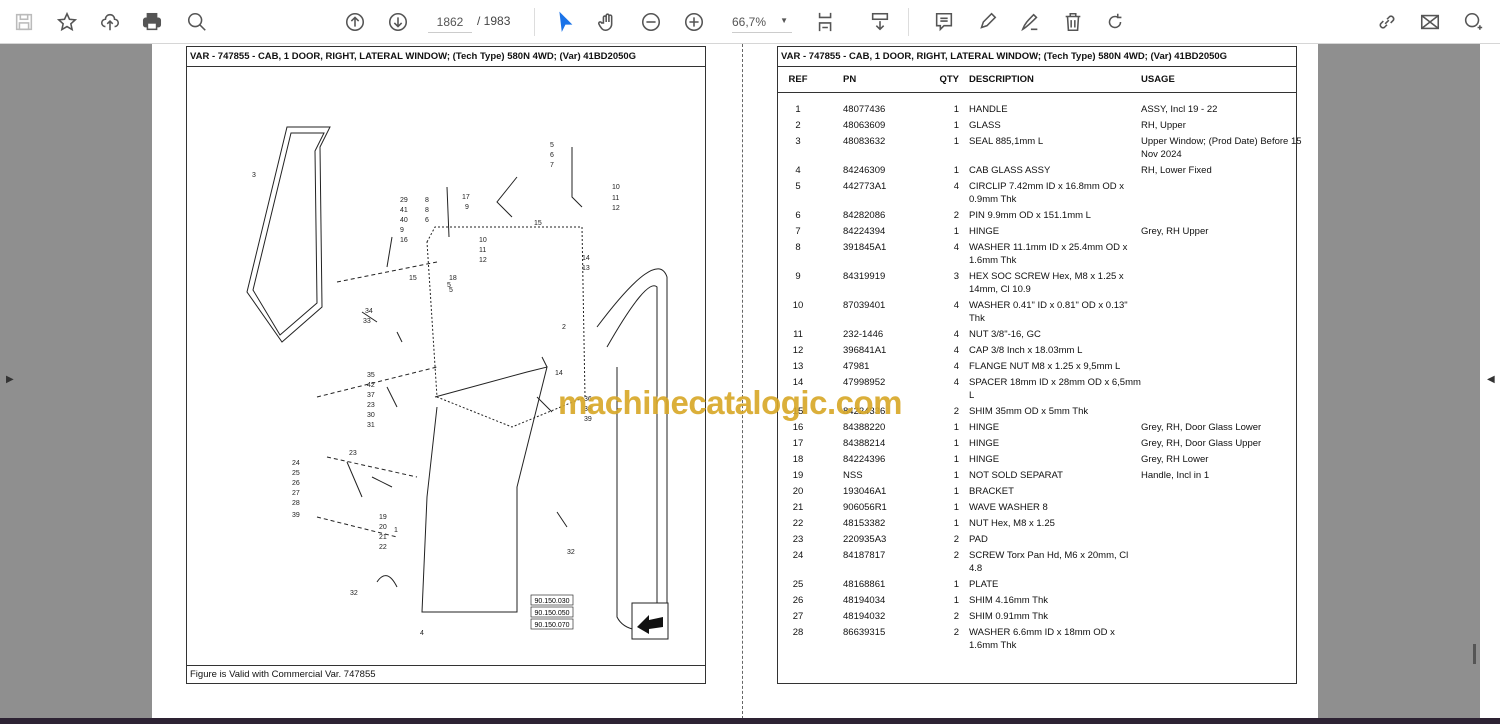 This screenshot has height=724, width=1500. What do you see at coordinates (798, 247) in the screenshot?
I see `ref-cell: 8` at bounding box center [798, 247].